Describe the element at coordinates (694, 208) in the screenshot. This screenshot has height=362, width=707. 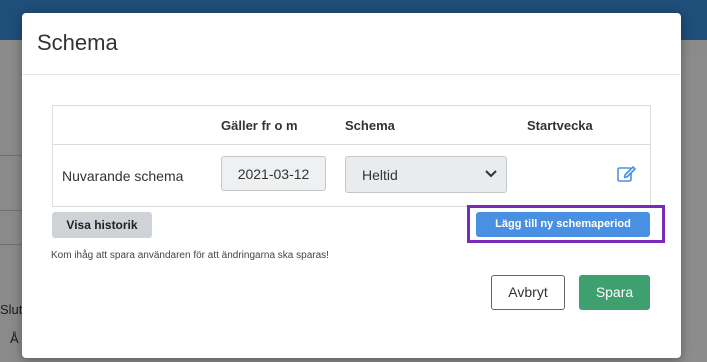
I see `app-right-panel` at that location.